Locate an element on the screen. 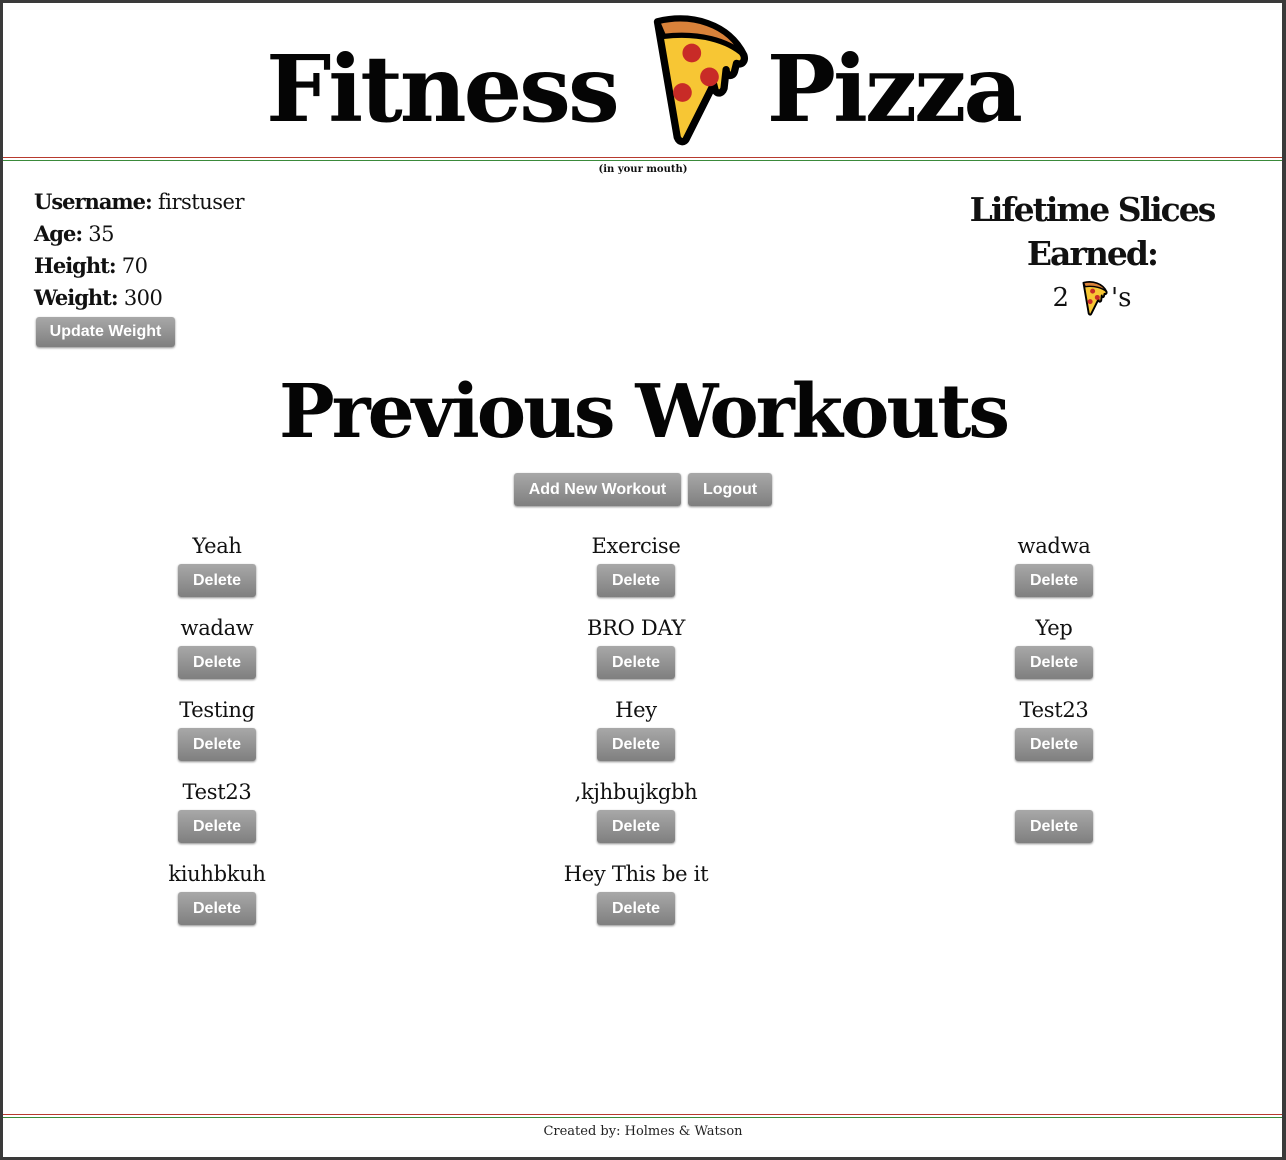 The height and width of the screenshot is (1160, 1286). site-header: Fitness Pizza is located at coordinates (643, 79).